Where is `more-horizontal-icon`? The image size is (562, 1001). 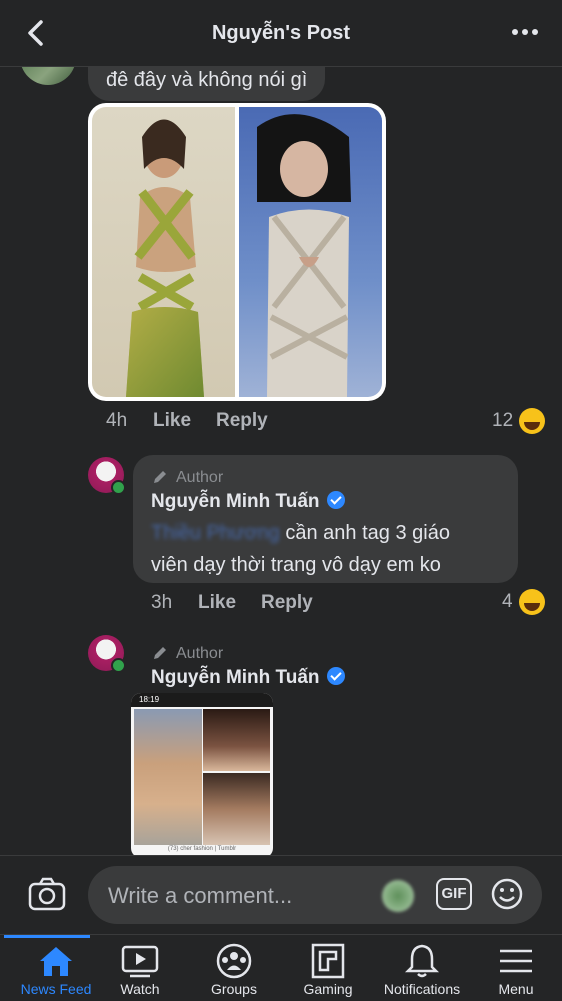 more-horizontal-icon is located at coordinates (525, 32).